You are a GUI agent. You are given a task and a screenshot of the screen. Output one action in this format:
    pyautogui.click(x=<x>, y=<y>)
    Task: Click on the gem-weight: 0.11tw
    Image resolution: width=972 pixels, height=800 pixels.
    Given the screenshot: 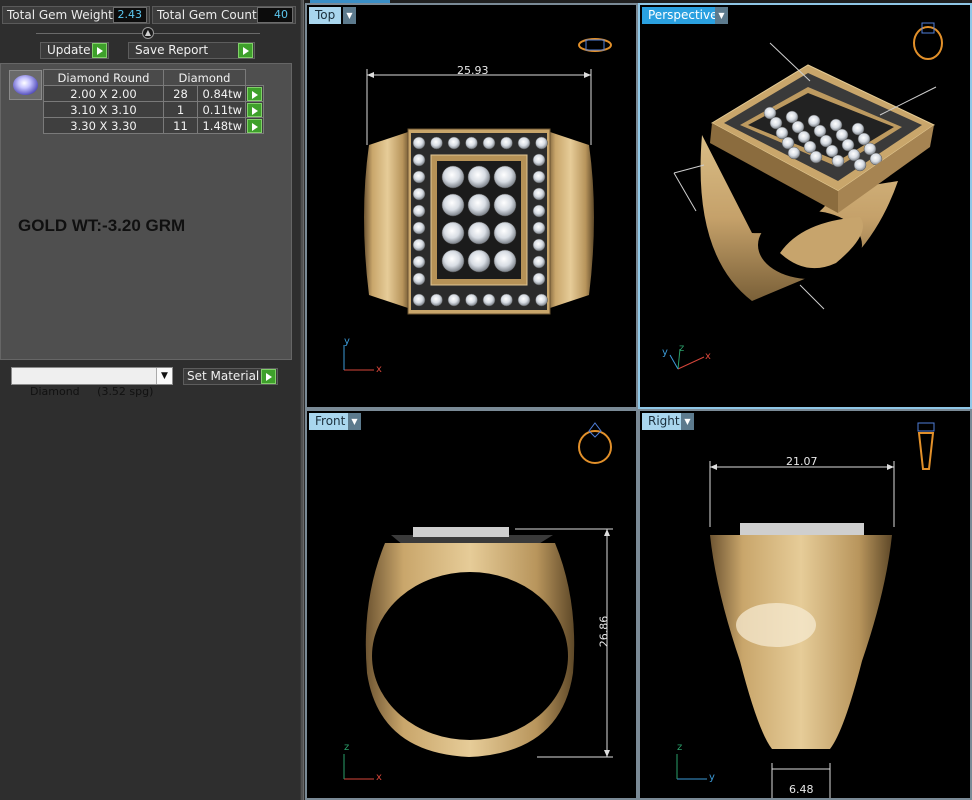 What is the action you would take?
    pyautogui.click(x=221, y=109)
    